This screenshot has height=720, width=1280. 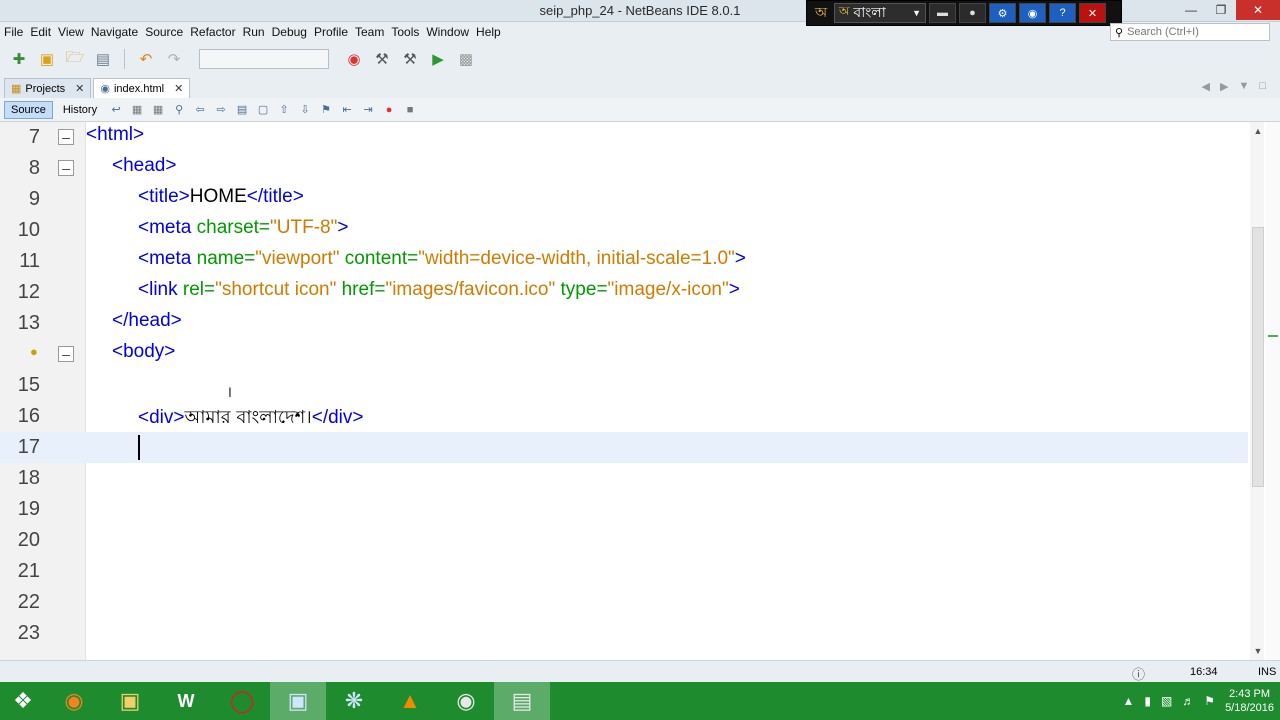 What do you see at coordinates (354, 701) in the screenshot?
I see `safari-icon: ❋` at bounding box center [354, 701].